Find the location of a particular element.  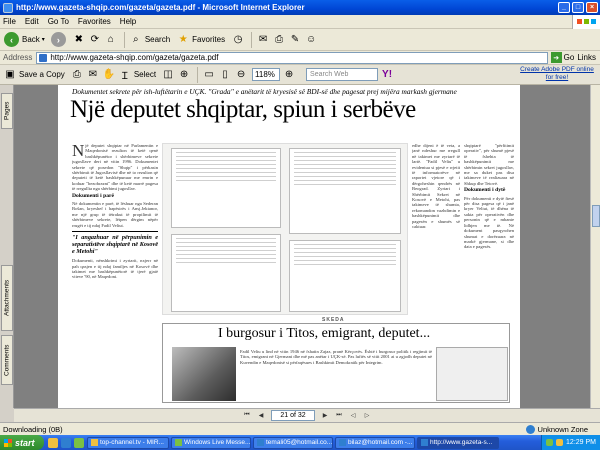

page-indicator: 21 of 32 is located at coordinates (293, 415).